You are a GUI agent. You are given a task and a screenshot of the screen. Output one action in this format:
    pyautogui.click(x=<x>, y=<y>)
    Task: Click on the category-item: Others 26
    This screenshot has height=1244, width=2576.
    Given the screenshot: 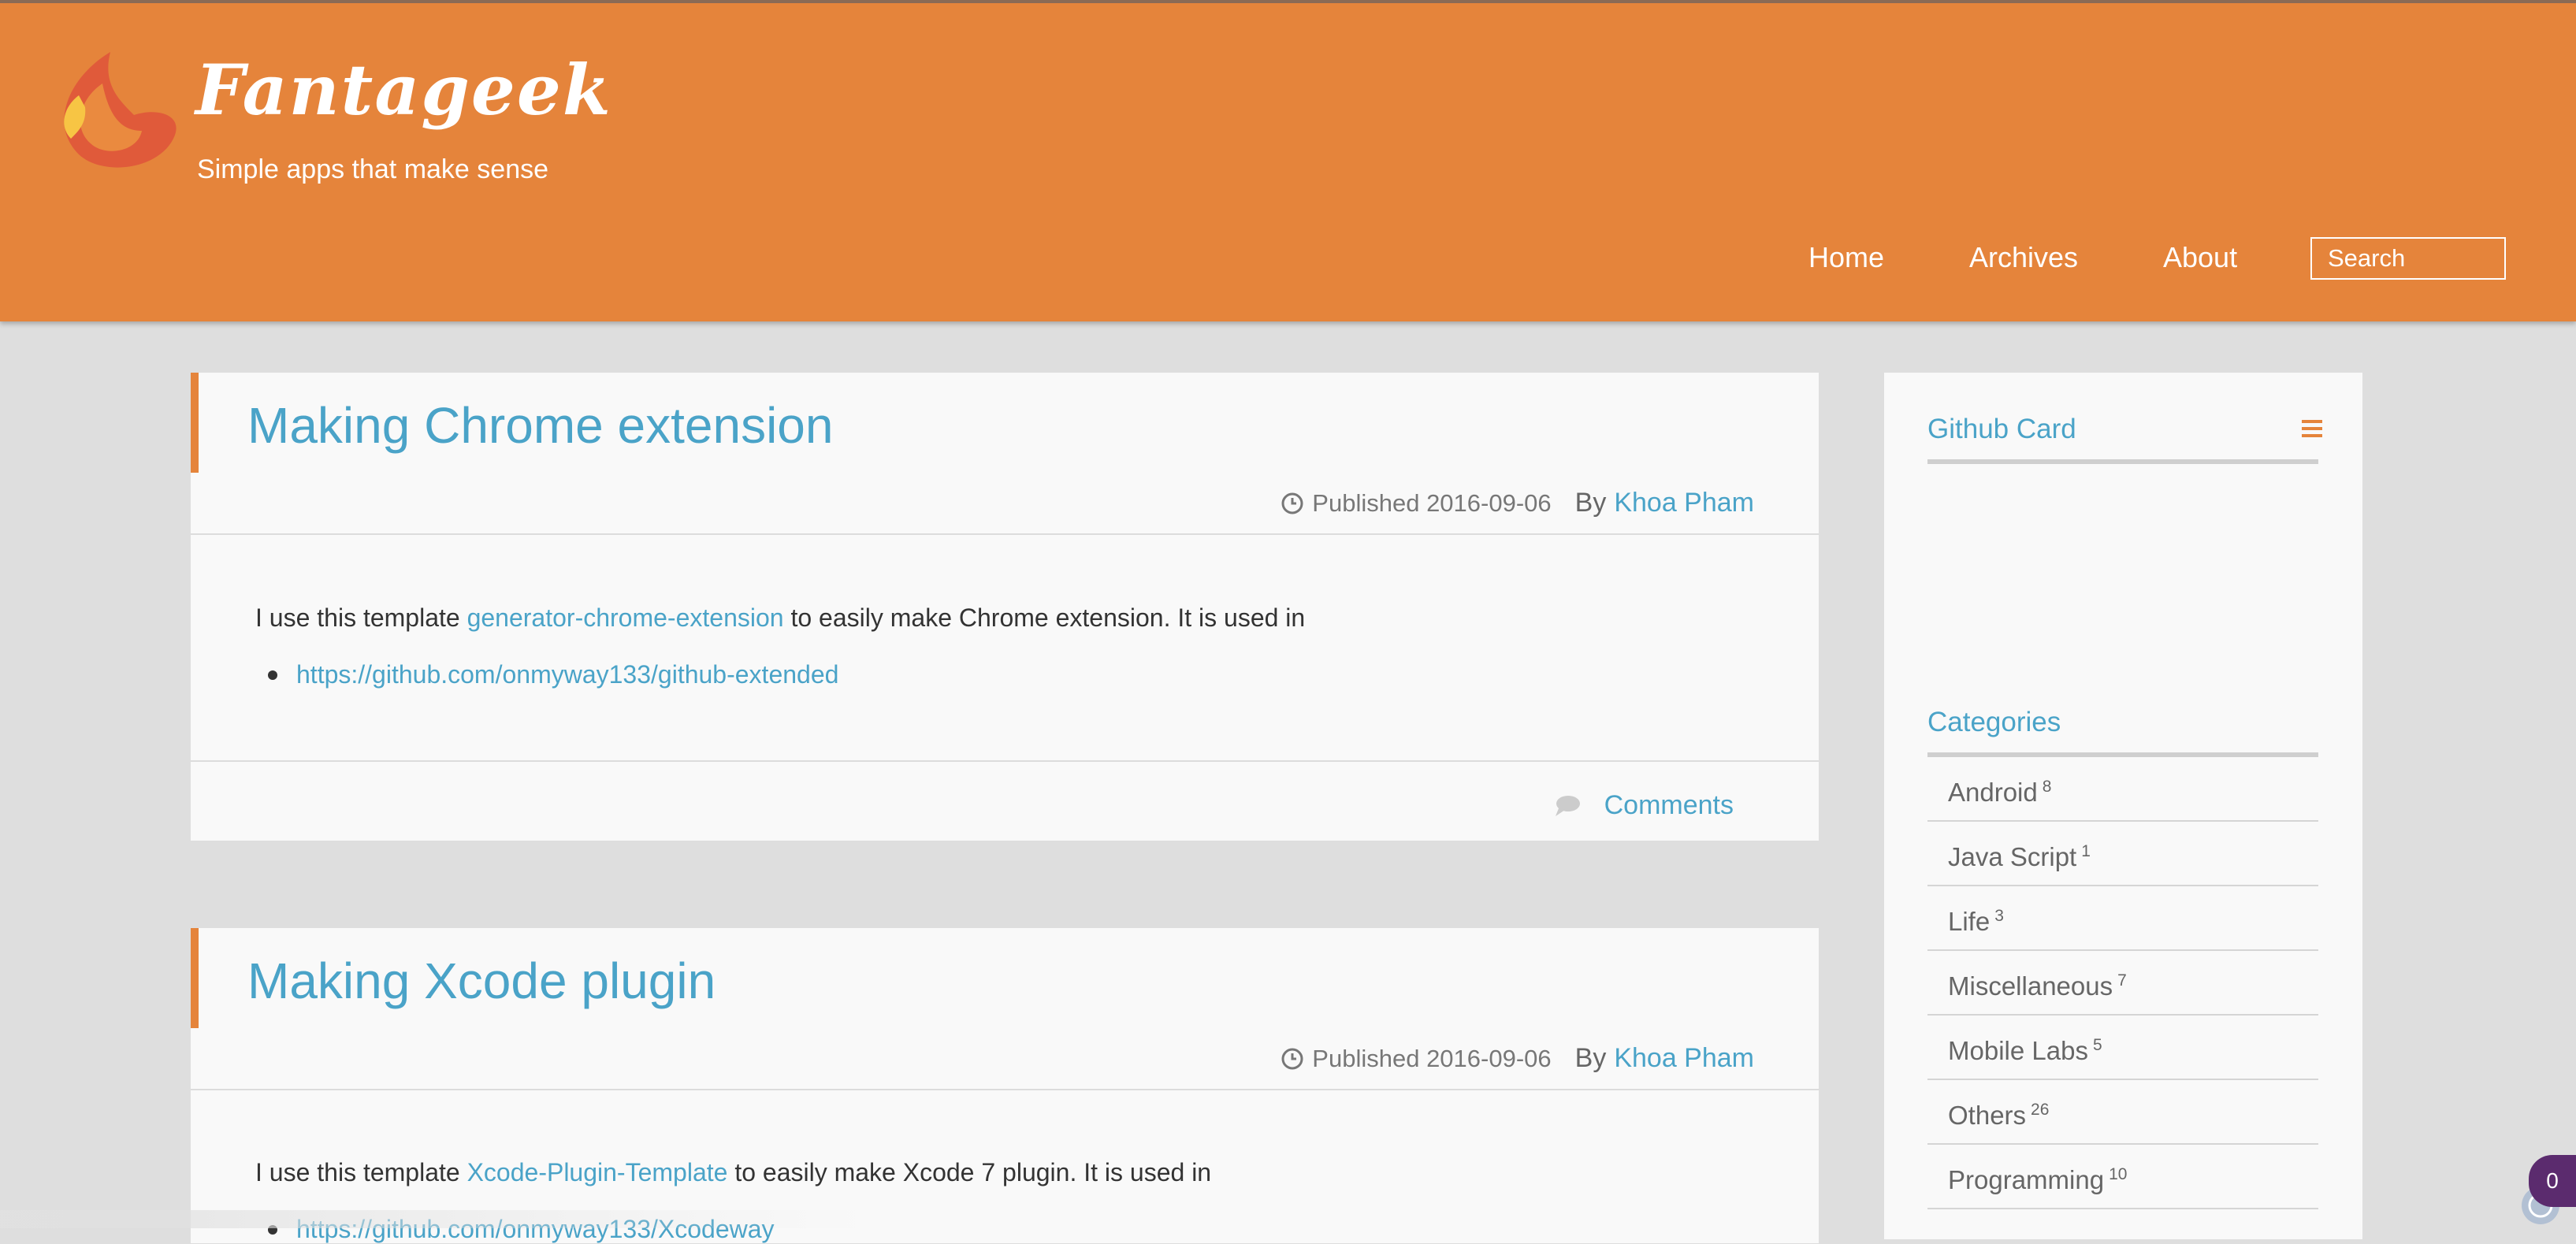 What is the action you would take?
    pyautogui.click(x=2122, y=1112)
    